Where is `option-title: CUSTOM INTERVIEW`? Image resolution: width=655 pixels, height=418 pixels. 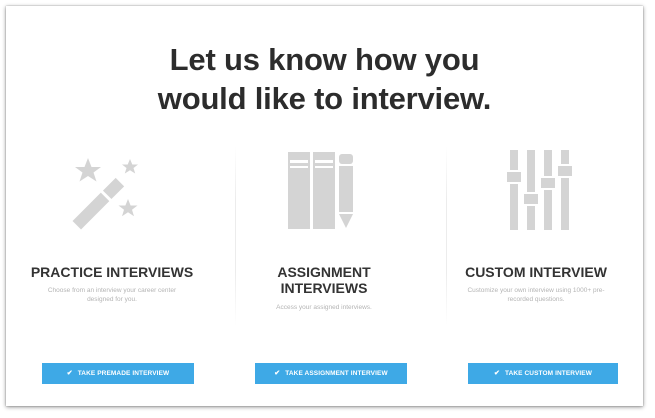 option-title: CUSTOM INTERVIEW is located at coordinates (536, 272).